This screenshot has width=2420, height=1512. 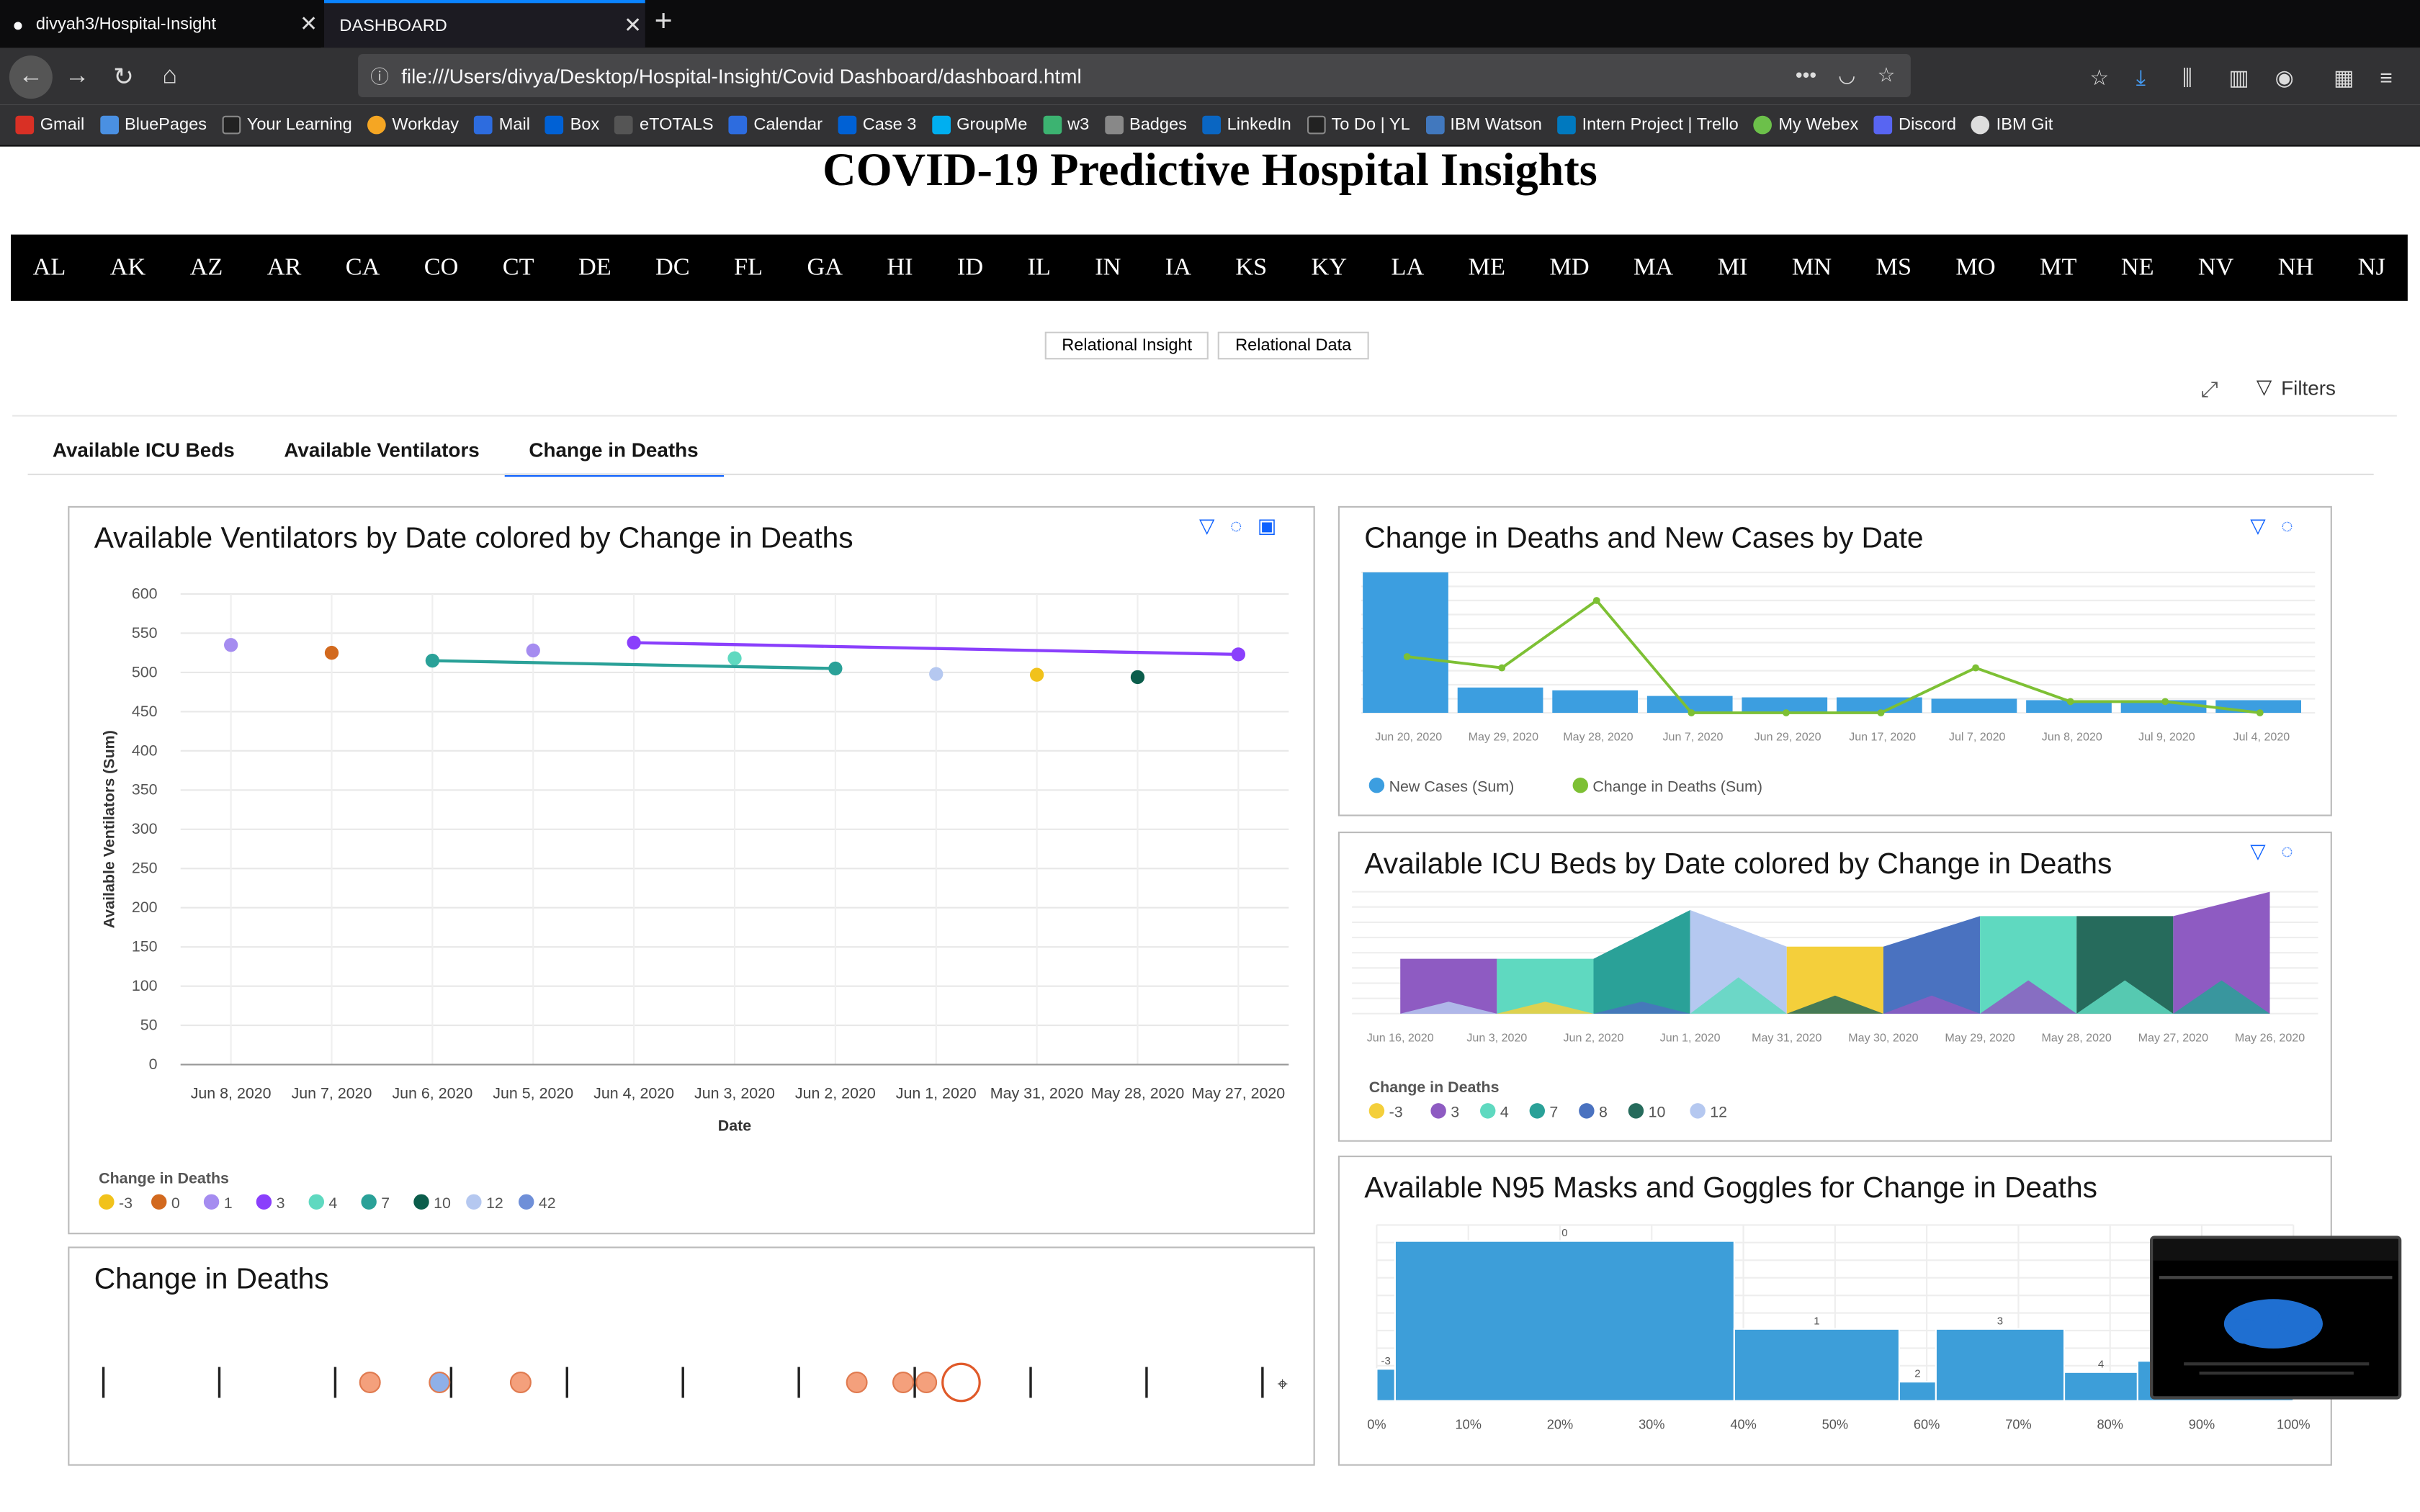 What do you see at coordinates (442, 1203) in the screenshot?
I see `legend-label: 10` at bounding box center [442, 1203].